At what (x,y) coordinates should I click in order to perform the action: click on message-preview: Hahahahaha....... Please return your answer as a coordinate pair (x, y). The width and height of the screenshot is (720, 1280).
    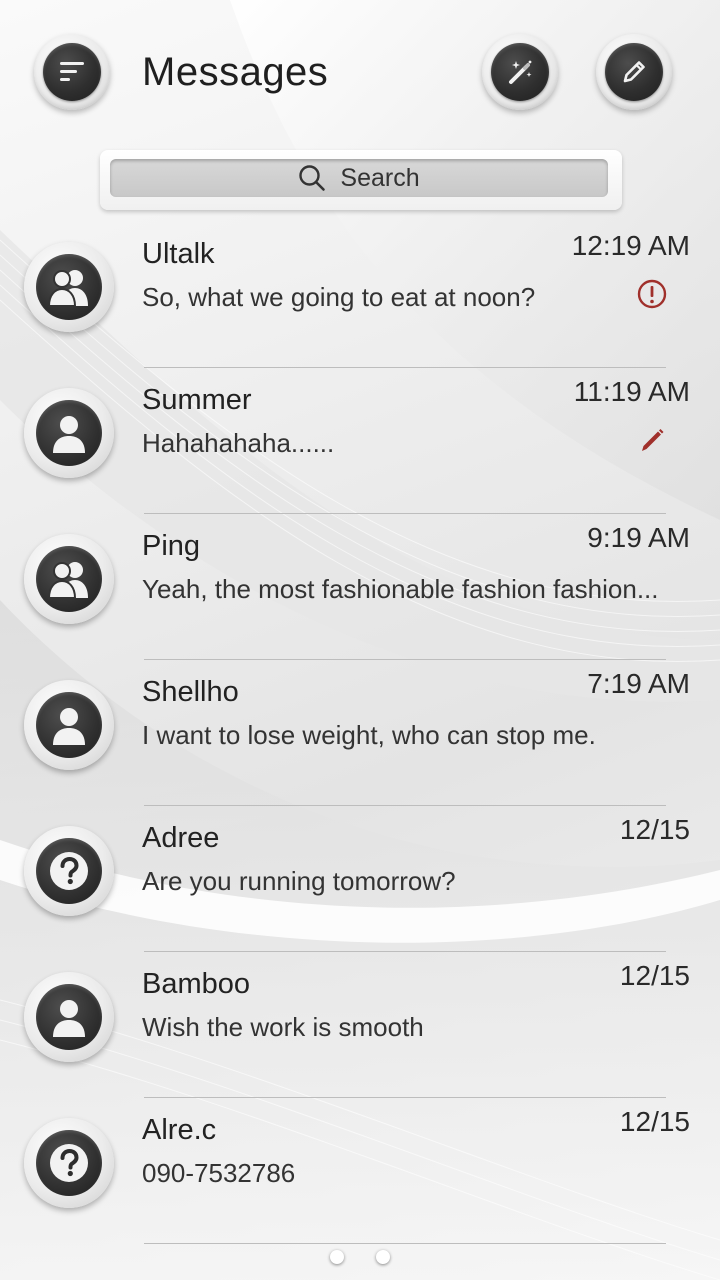
    Looking at the image, I should click on (238, 443).